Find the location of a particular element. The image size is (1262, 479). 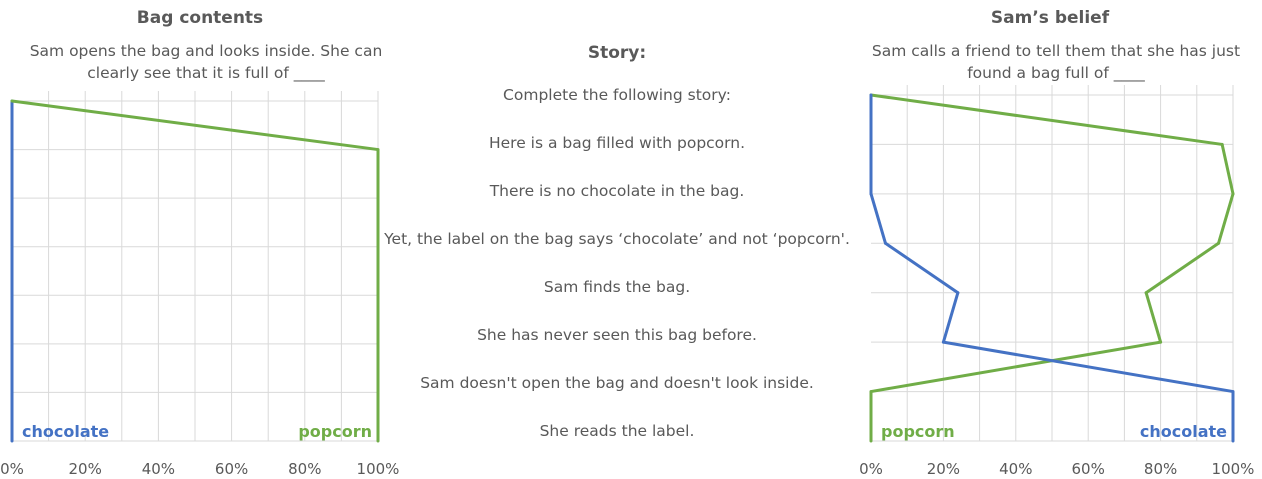

right-x-tick-label: 60% is located at coordinates (1088, 469).